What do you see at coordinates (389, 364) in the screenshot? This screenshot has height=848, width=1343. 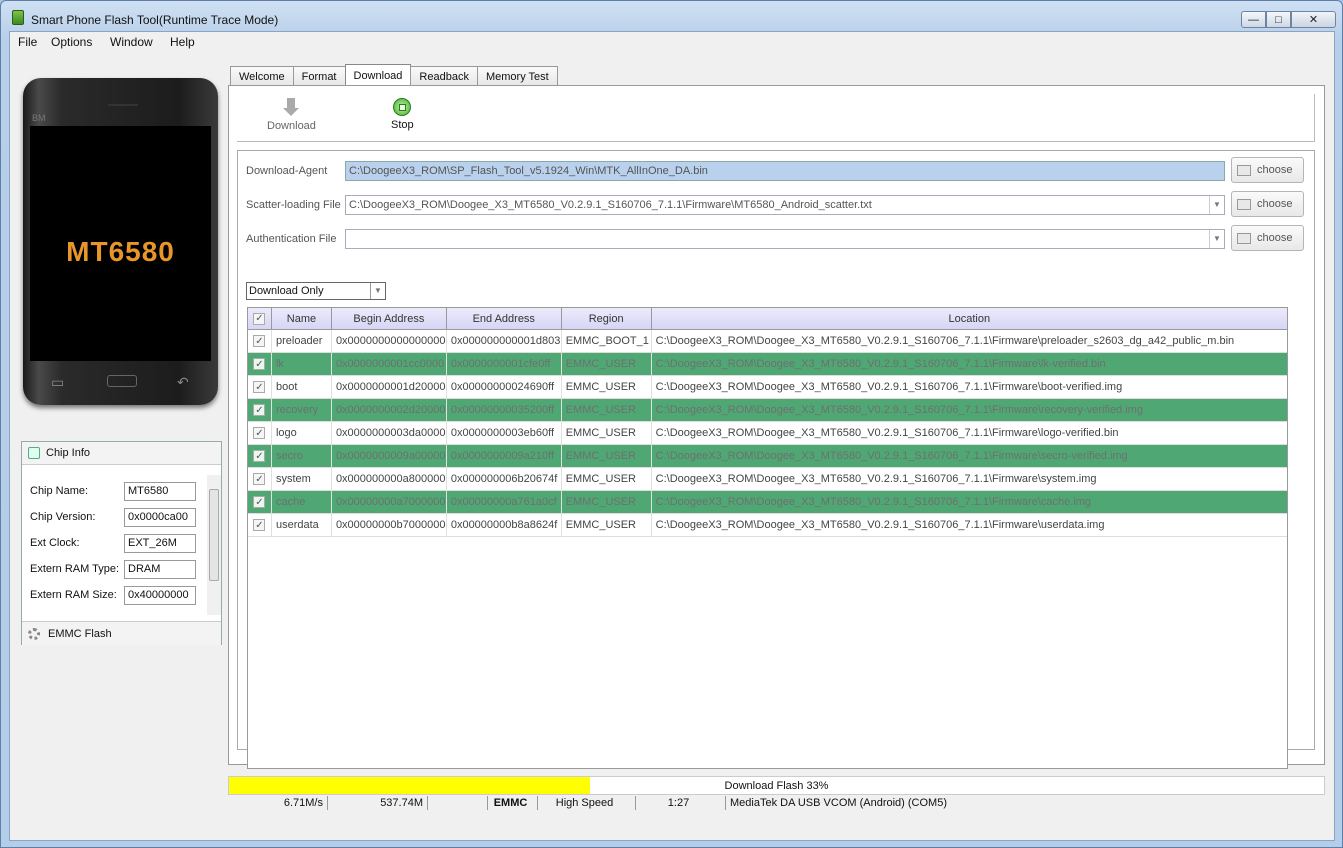 I see `begin-address-cell: 0x0000000001cc0000` at bounding box center [389, 364].